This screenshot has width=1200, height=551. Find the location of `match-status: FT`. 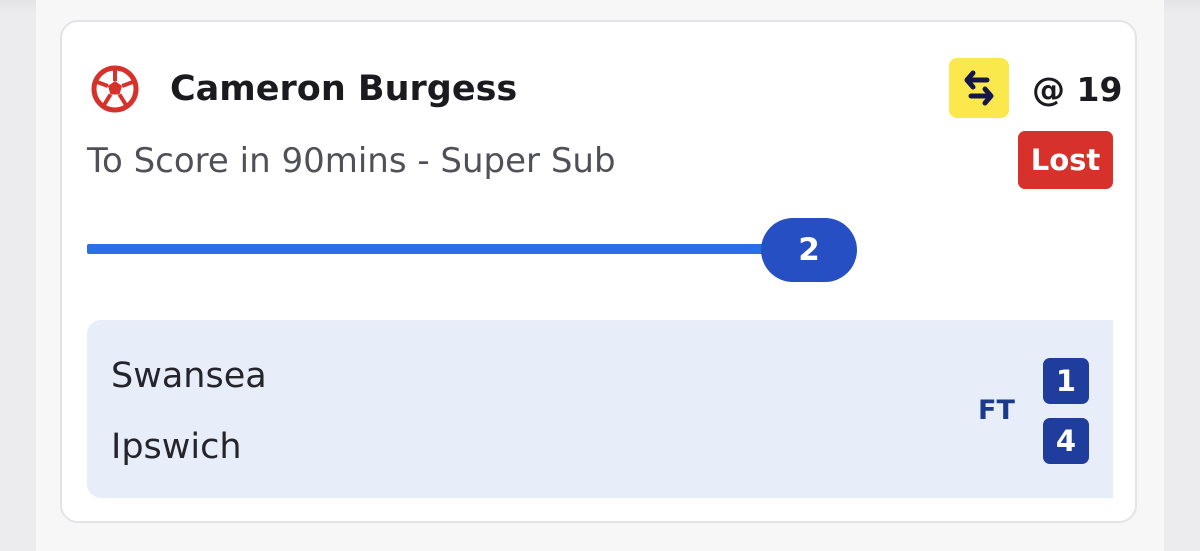

match-status: FT is located at coordinates (996, 410).